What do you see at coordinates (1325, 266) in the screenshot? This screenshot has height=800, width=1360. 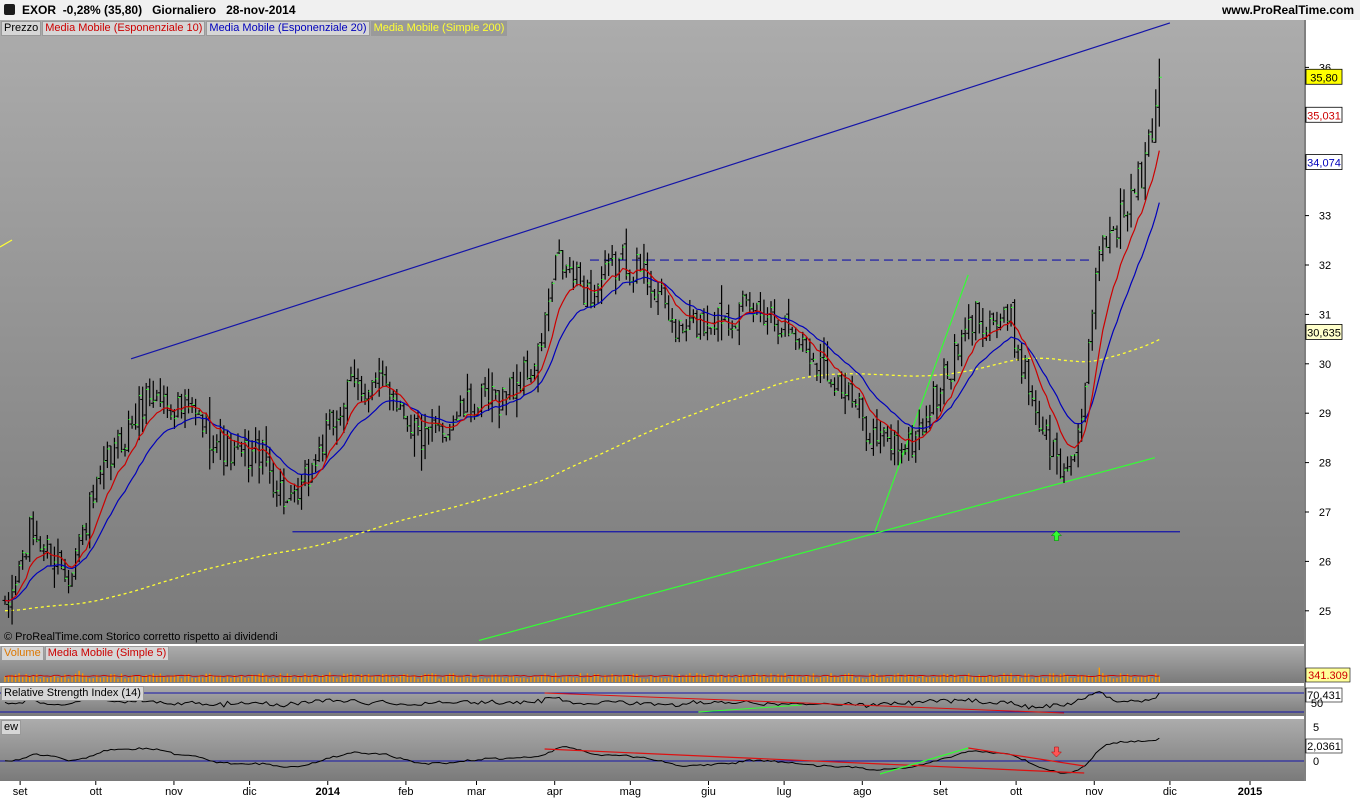 I see `y-tick-label: 32` at bounding box center [1325, 266].